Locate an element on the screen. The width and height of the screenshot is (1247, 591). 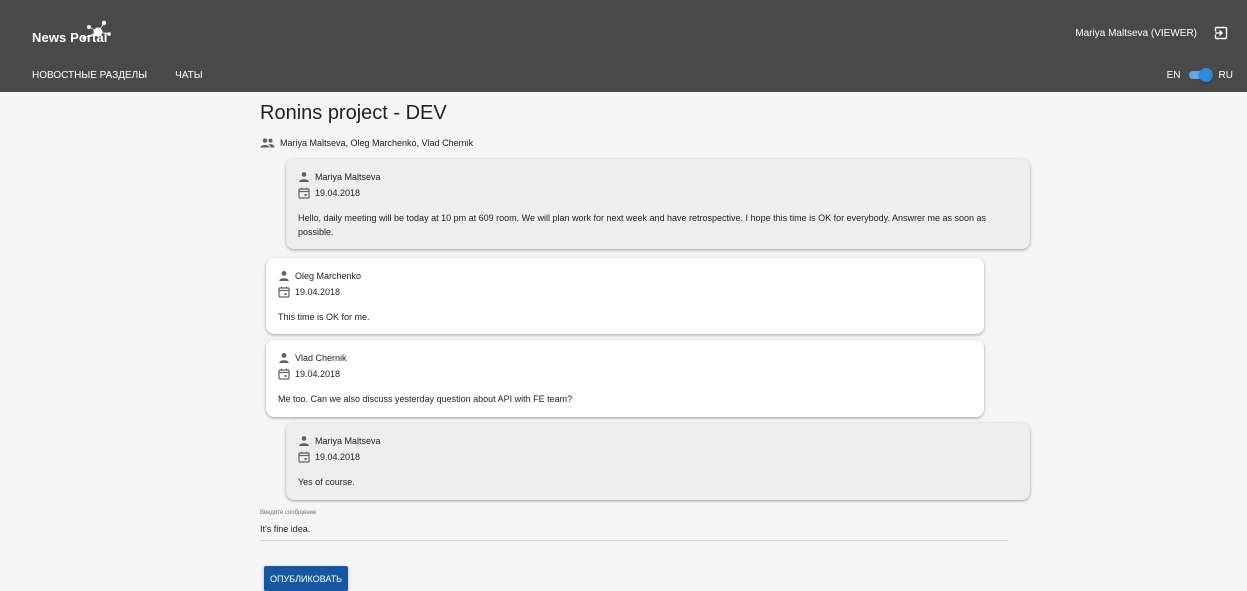
nav-item-news-sections: НОВОСТНЫЕ РАЗДЕЛЫ is located at coordinates (89, 75).